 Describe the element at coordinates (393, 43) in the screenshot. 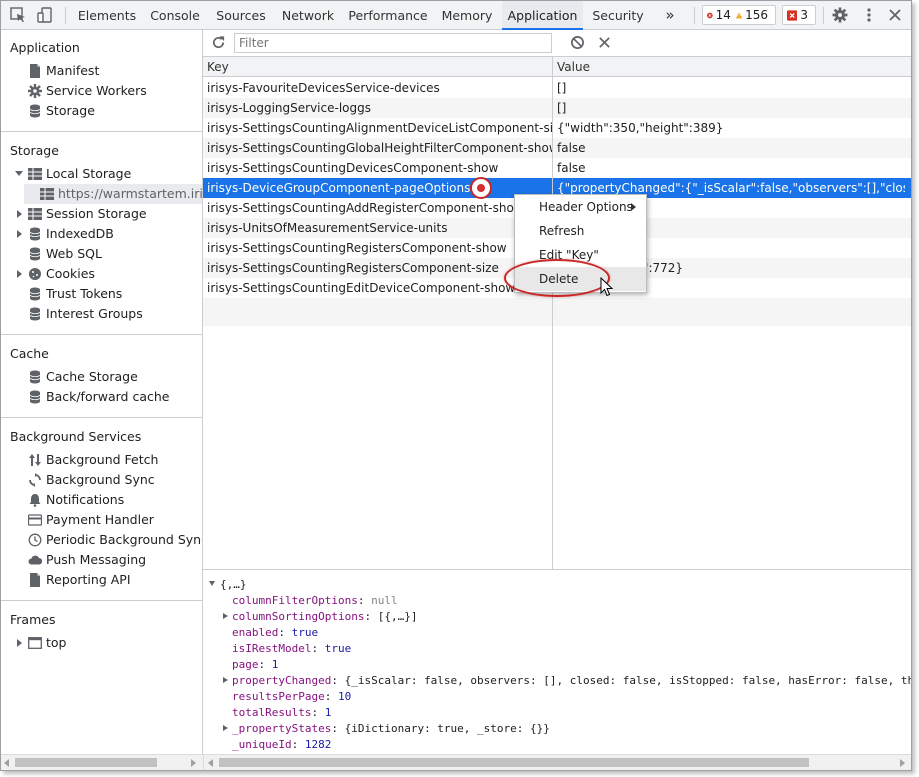

I see `filter-input` at that location.